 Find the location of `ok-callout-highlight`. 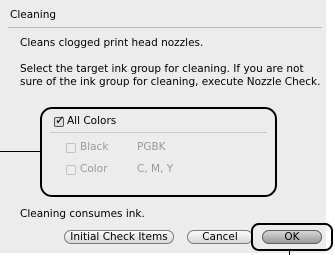

ok-callout-highlight is located at coordinates (292, 237).